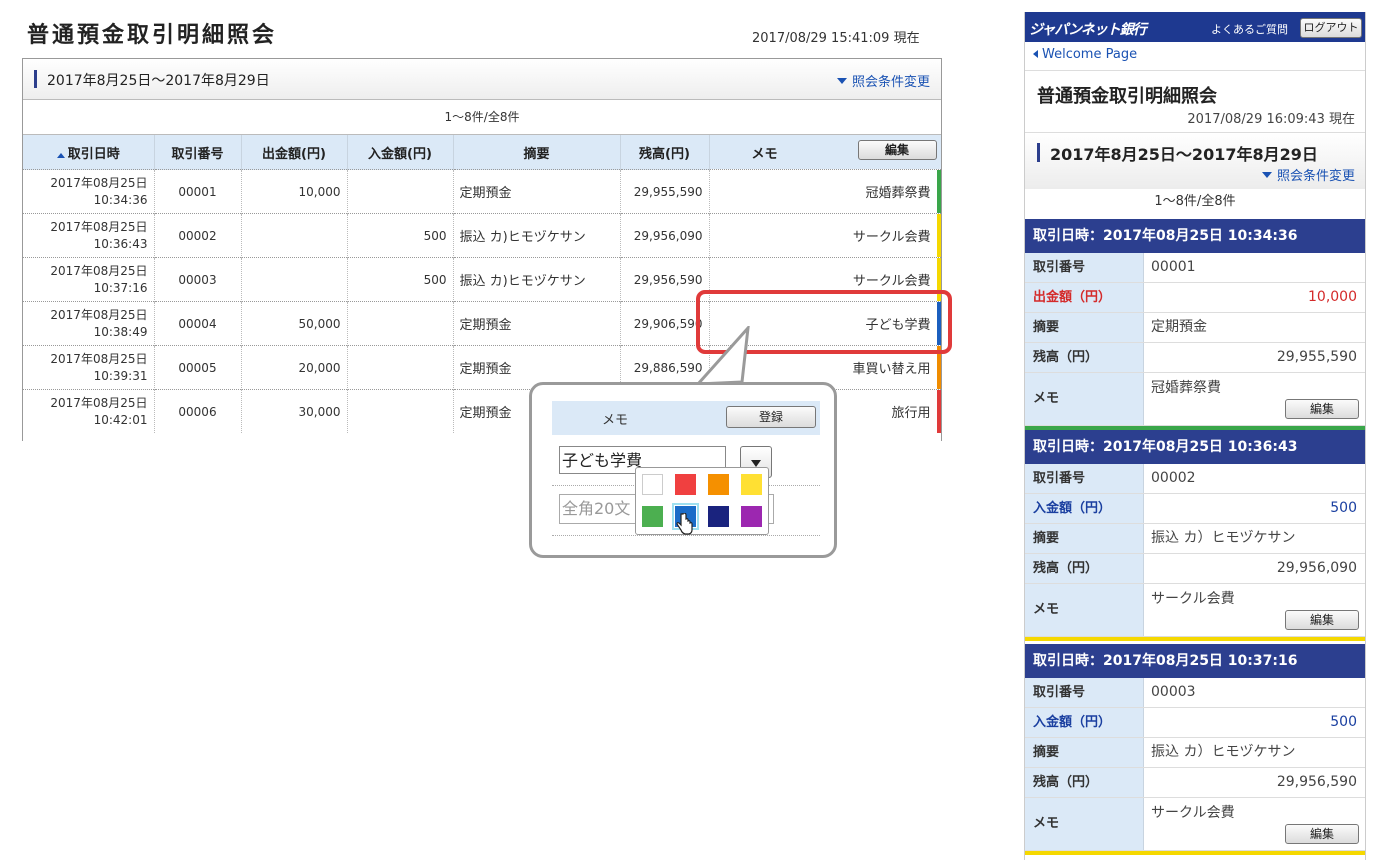 The height and width of the screenshot is (860, 1380). I want to click on color-swatch-red, so click(685, 484).